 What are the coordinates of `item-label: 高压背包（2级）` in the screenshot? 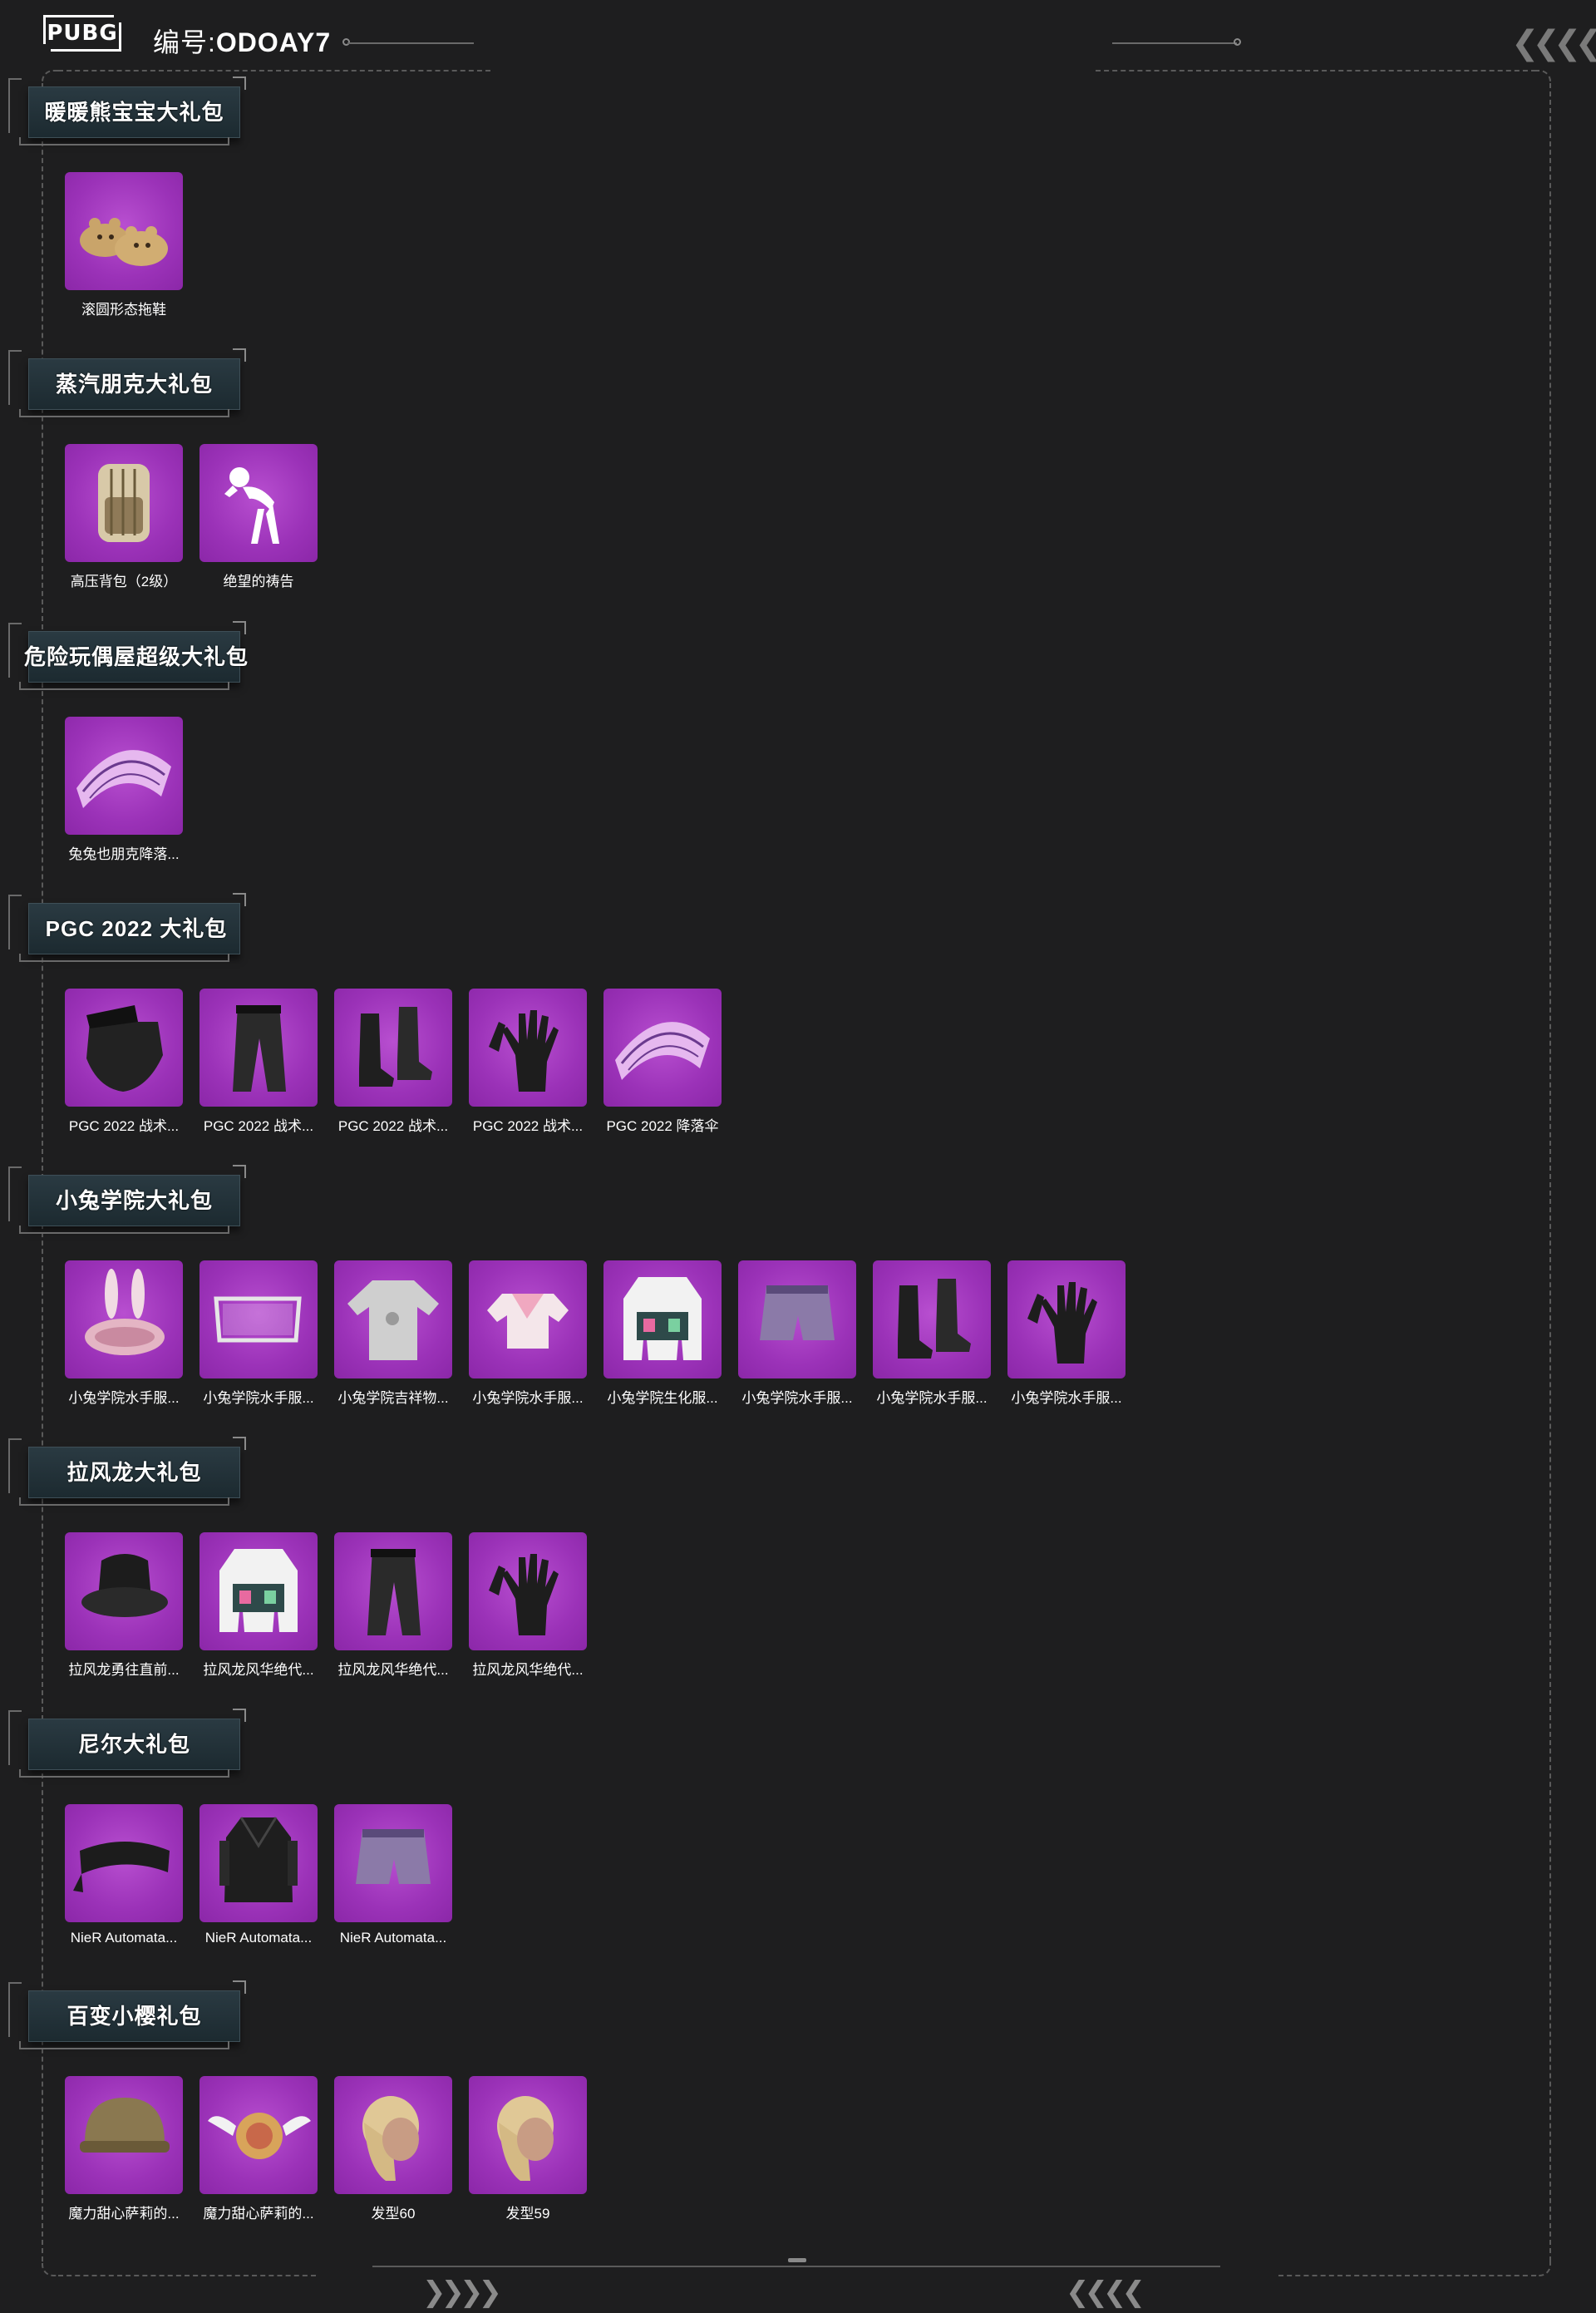 It's located at (124, 581).